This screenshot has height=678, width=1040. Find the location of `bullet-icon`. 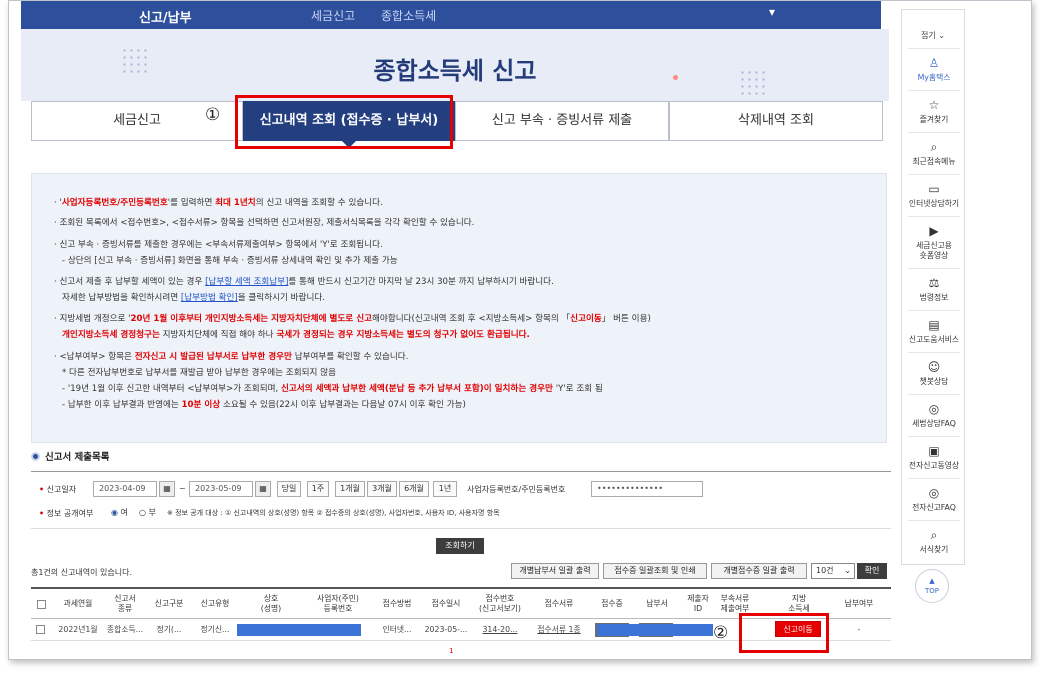

bullet-icon is located at coordinates (35, 456).